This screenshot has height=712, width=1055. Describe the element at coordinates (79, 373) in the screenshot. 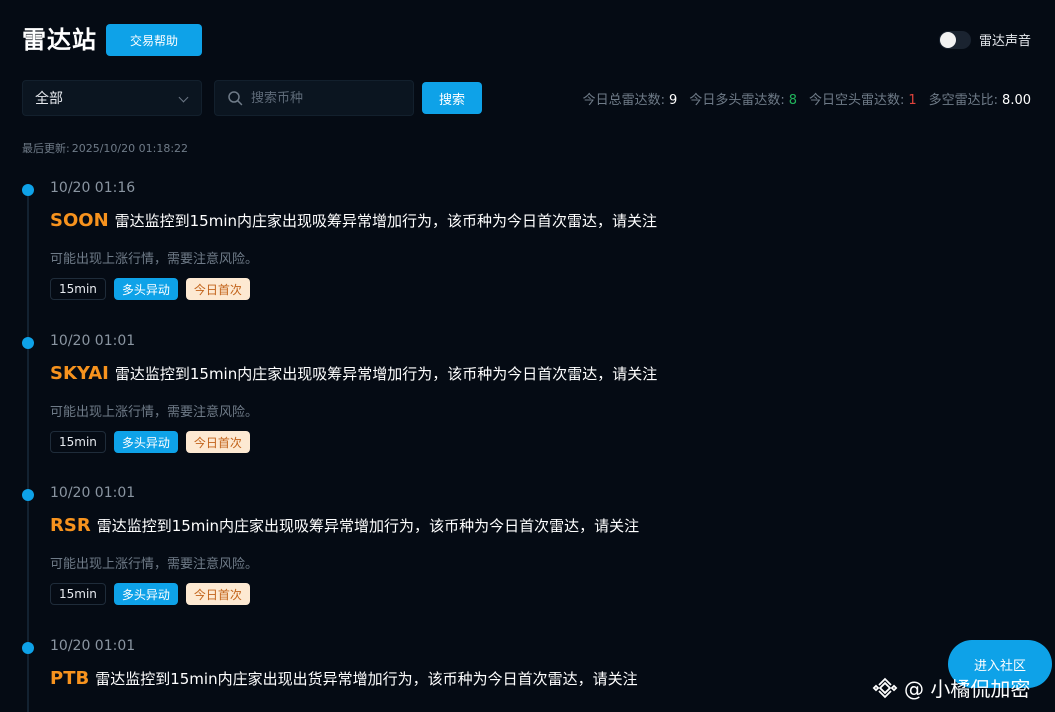

I see `event-coin: SKYAI` at that location.